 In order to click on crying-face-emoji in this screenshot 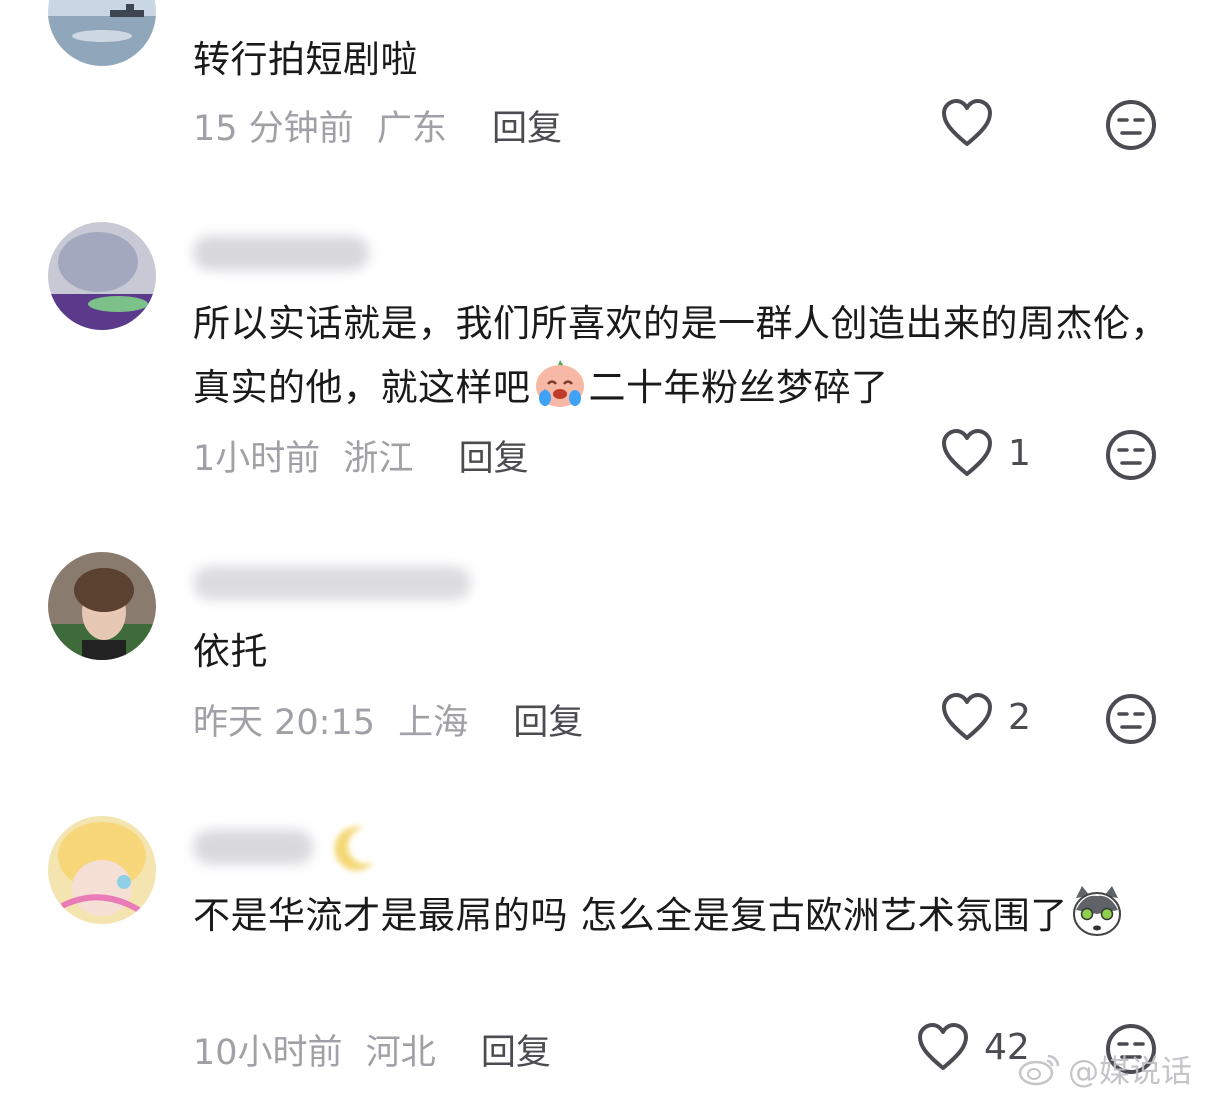, I will do `click(559, 383)`.